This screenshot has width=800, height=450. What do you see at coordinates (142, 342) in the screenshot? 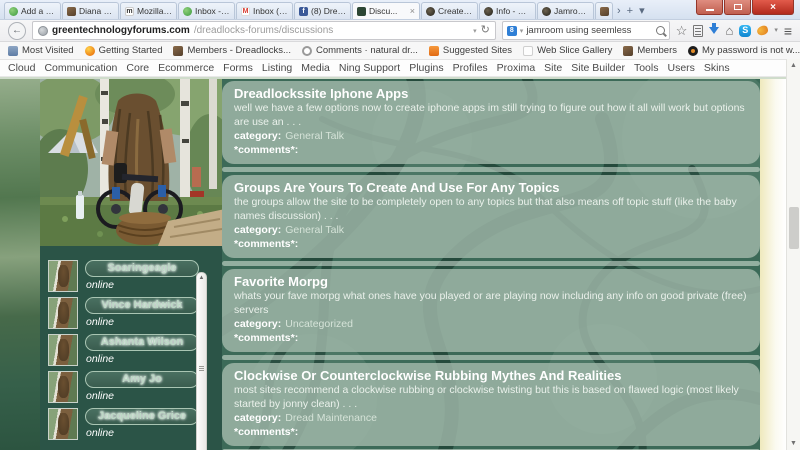
I see `user-name-button: Ashanta Wilson` at bounding box center [142, 342].